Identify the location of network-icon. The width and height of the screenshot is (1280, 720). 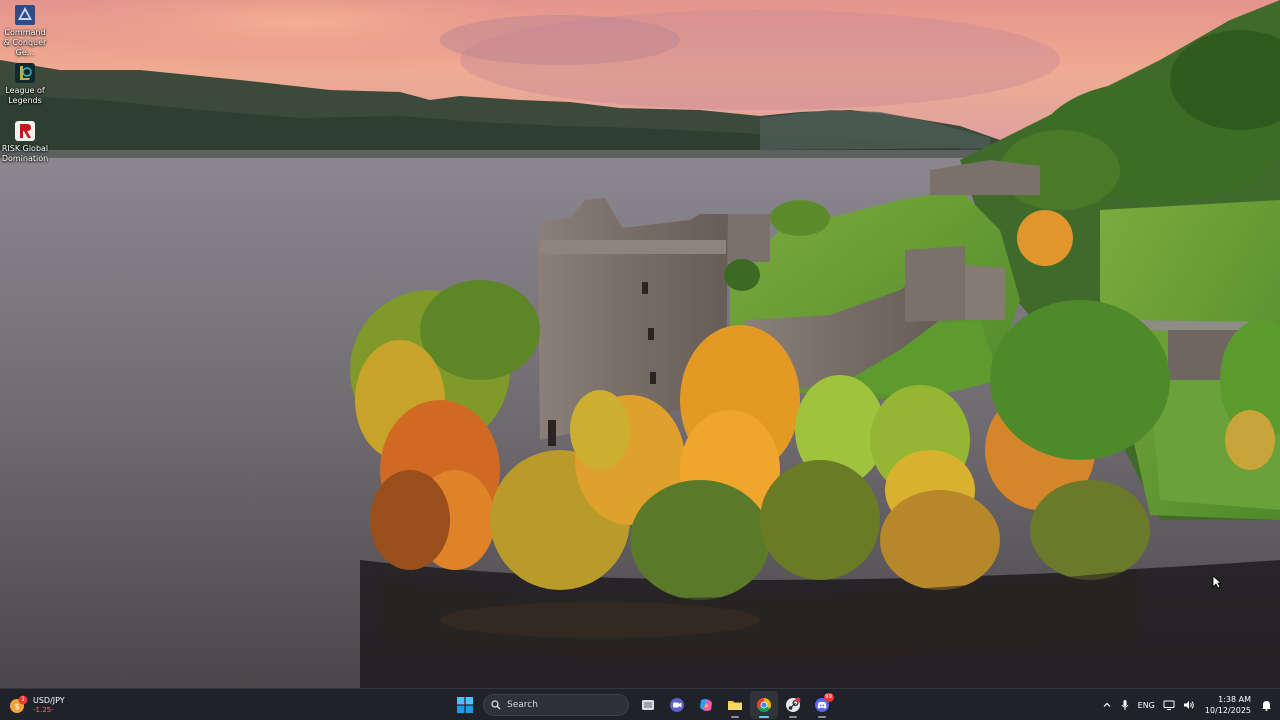
(1169, 705).